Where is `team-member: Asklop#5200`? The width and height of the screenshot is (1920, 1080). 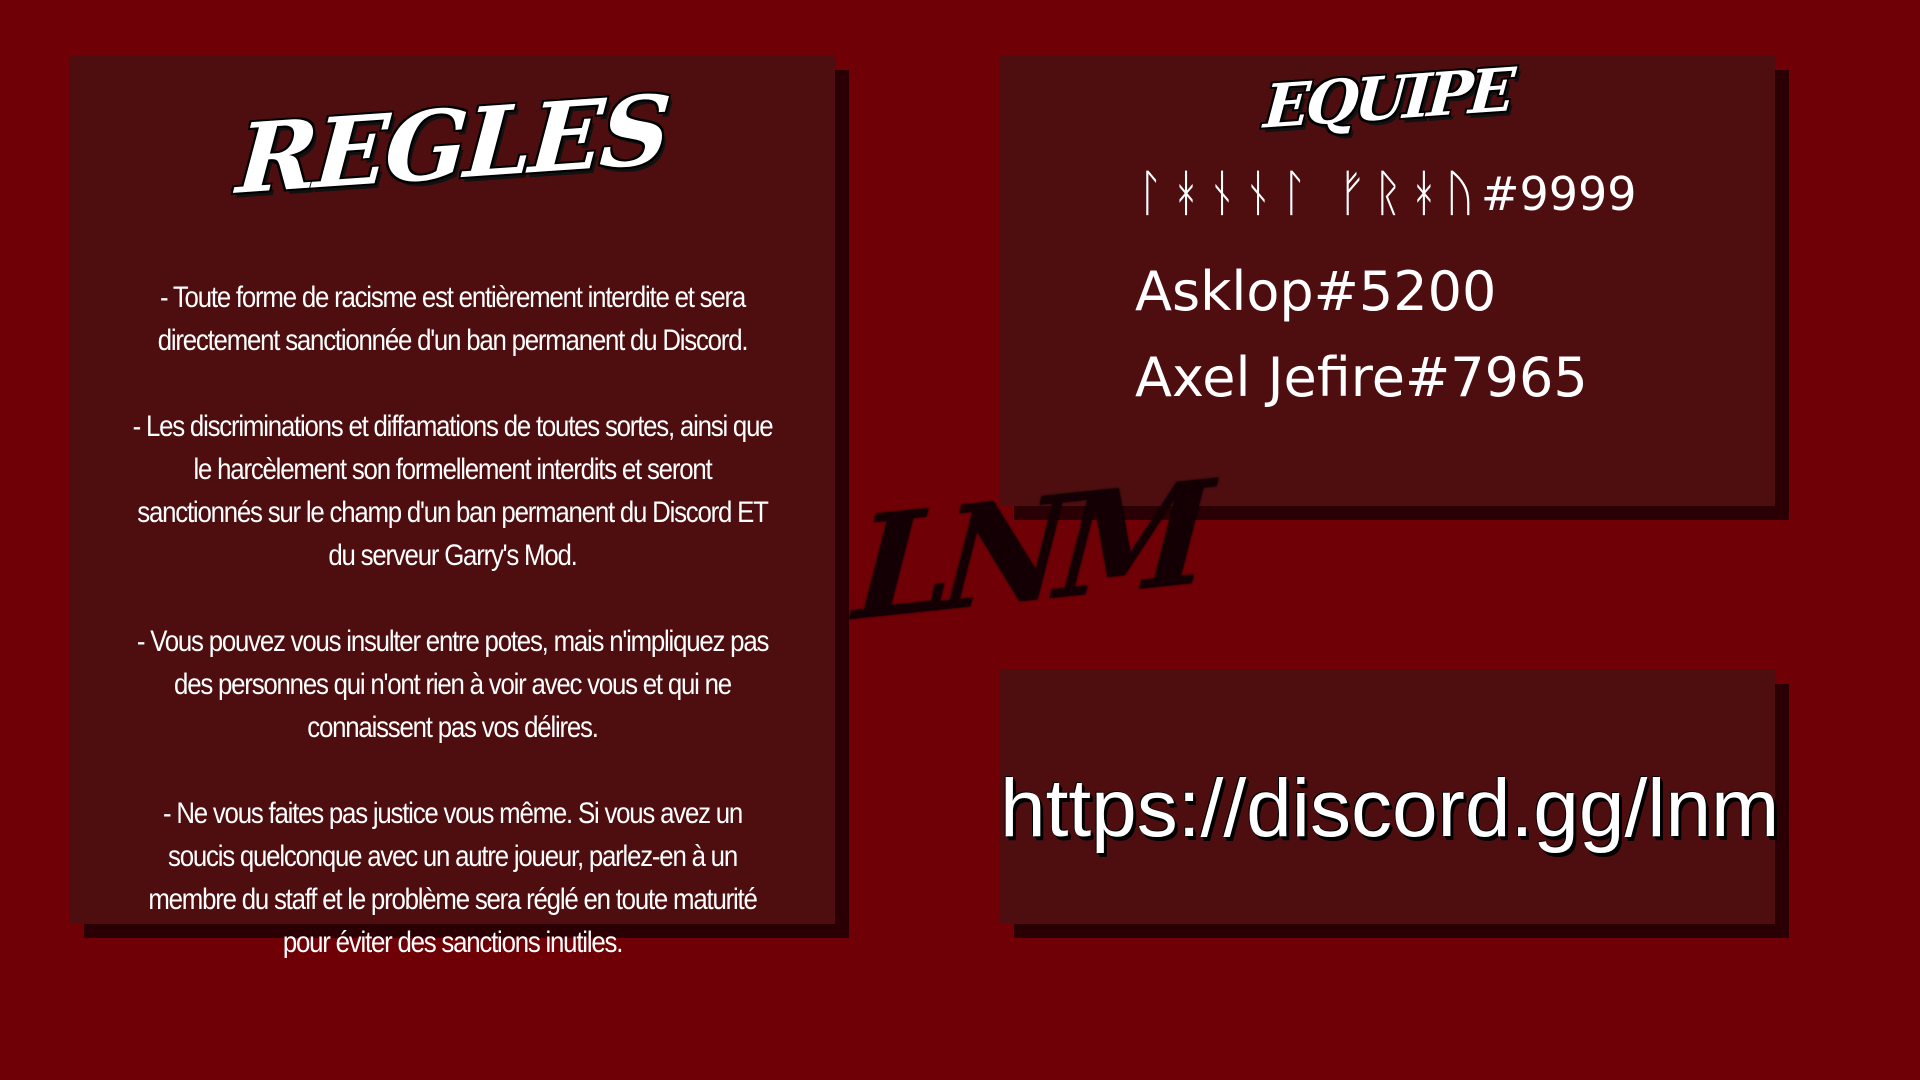
team-member: Asklop#5200 is located at coordinates (1315, 291).